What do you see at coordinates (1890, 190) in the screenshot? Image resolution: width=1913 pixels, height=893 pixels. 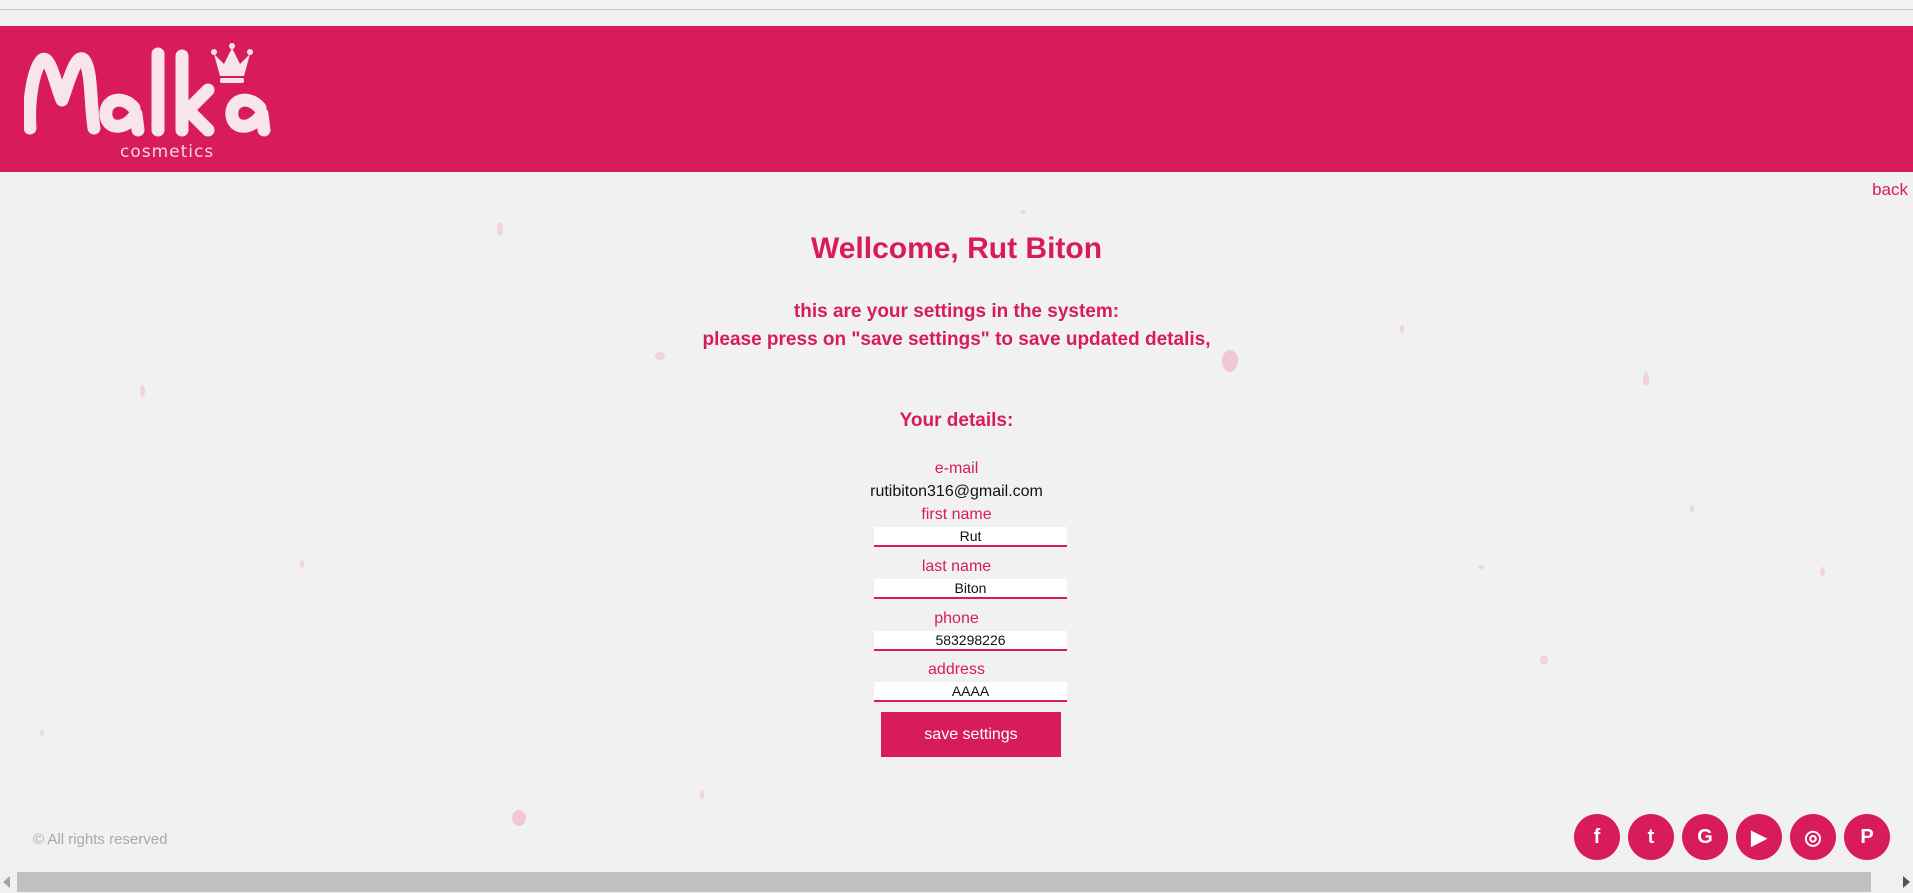 I see `back-link: back` at bounding box center [1890, 190].